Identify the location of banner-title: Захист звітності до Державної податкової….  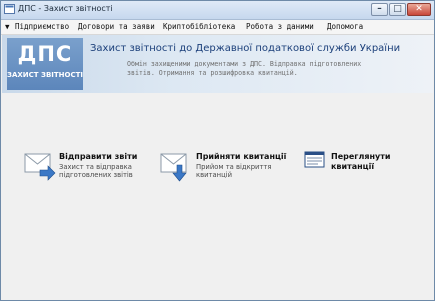
(245, 48).